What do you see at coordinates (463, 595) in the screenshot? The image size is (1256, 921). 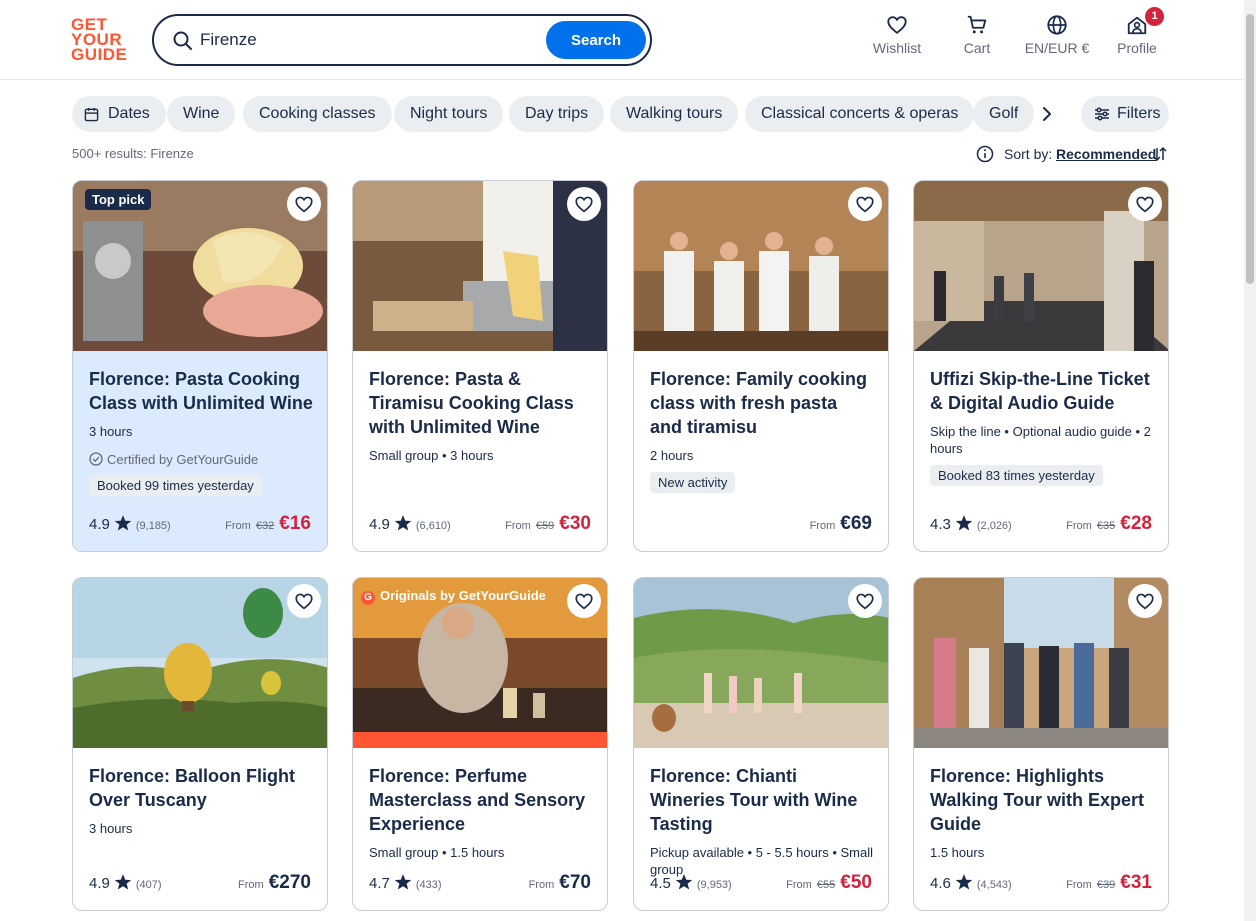 I see `originals-text: Originals by GetYourGuide` at bounding box center [463, 595].